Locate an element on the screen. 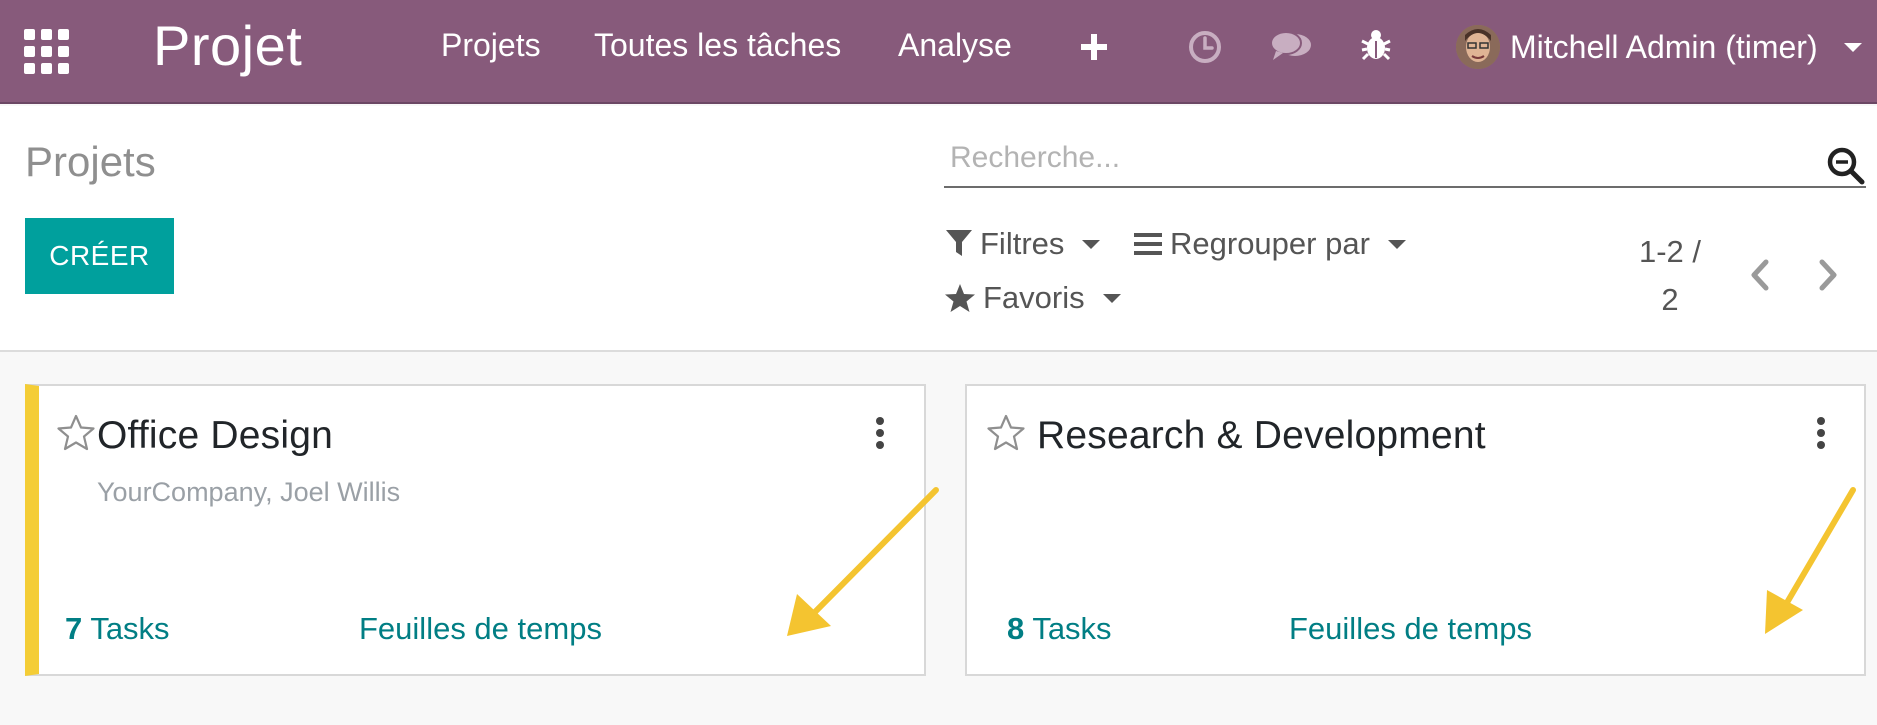 The image size is (1877, 725). tasks-link: 8 Tasks is located at coordinates (1059, 629).